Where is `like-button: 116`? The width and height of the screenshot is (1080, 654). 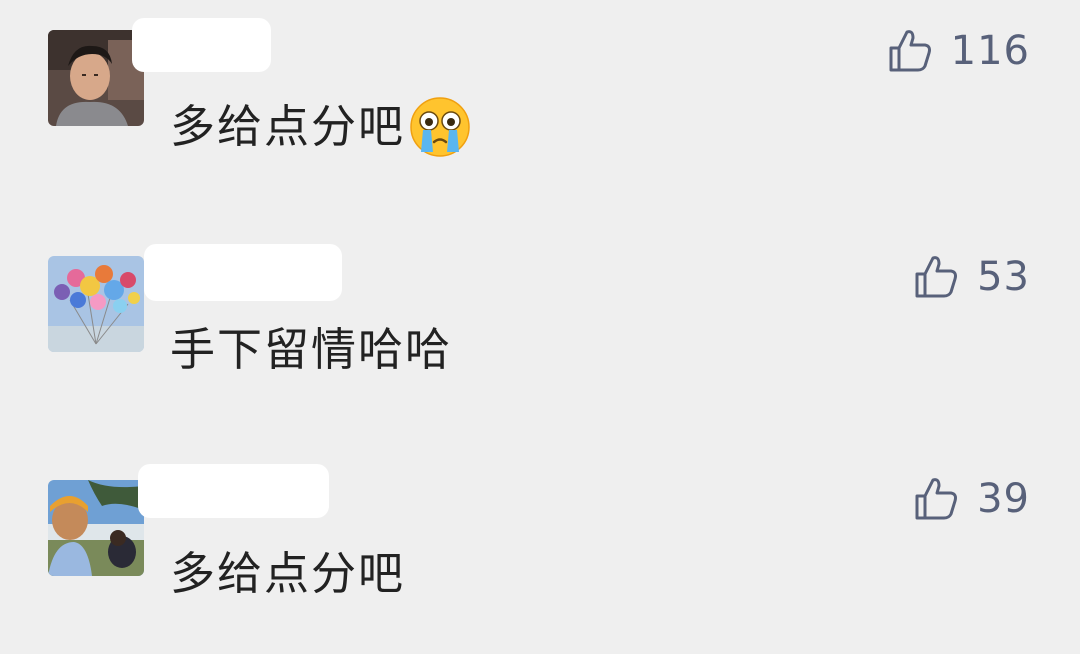
like-button: 116 is located at coordinates (958, 51).